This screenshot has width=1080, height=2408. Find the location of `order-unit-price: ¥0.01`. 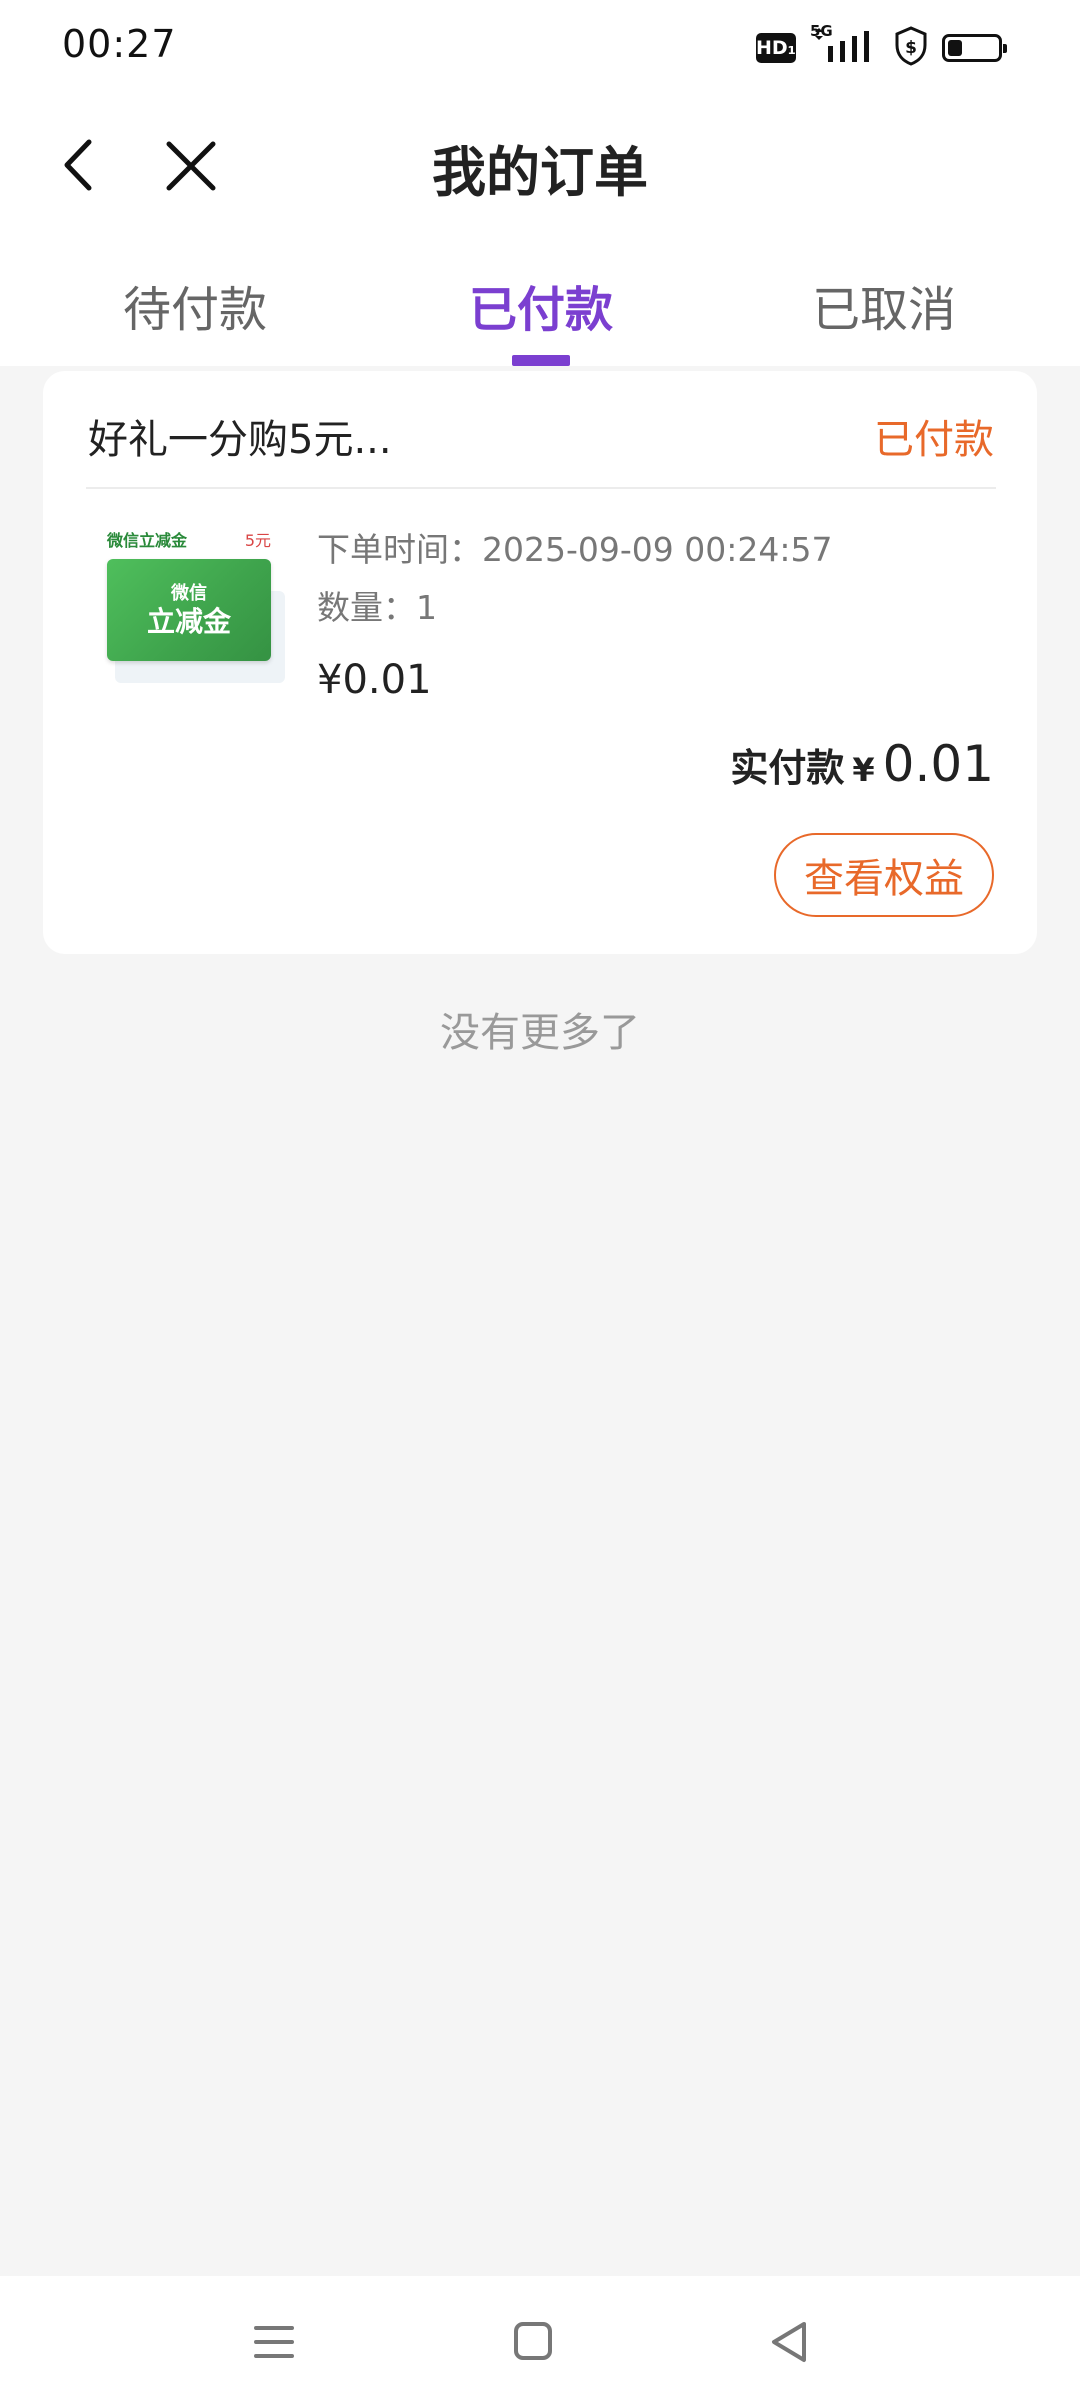

order-unit-price: ¥0.01 is located at coordinates (374, 680).